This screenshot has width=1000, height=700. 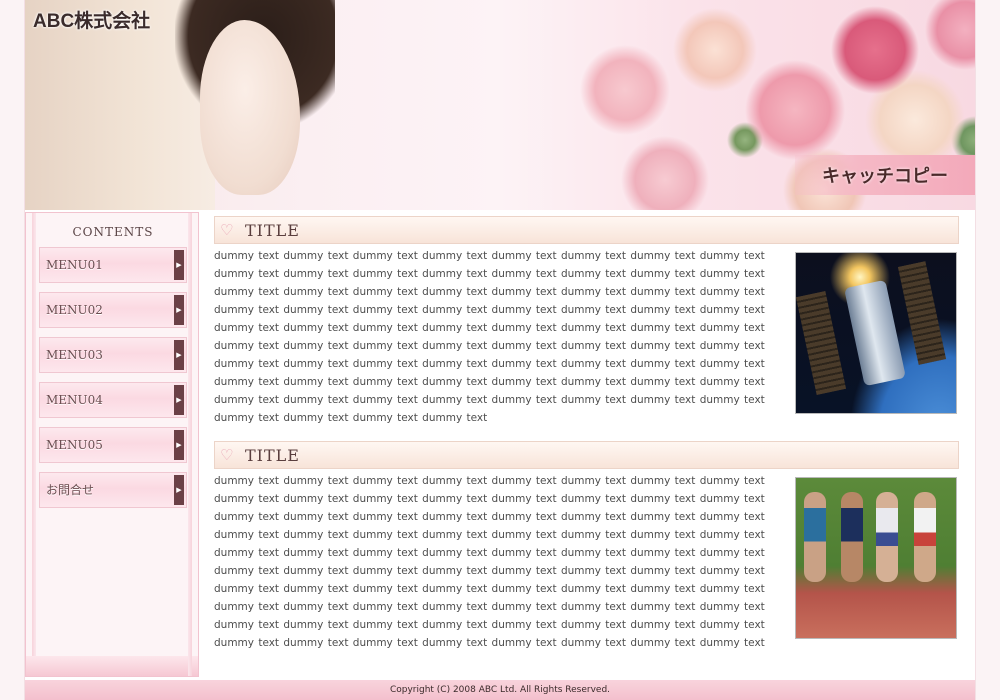 What do you see at coordinates (113, 232) in the screenshot?
I see `sidebar-heading: CONTENTS` at bounding box center [113, 232].